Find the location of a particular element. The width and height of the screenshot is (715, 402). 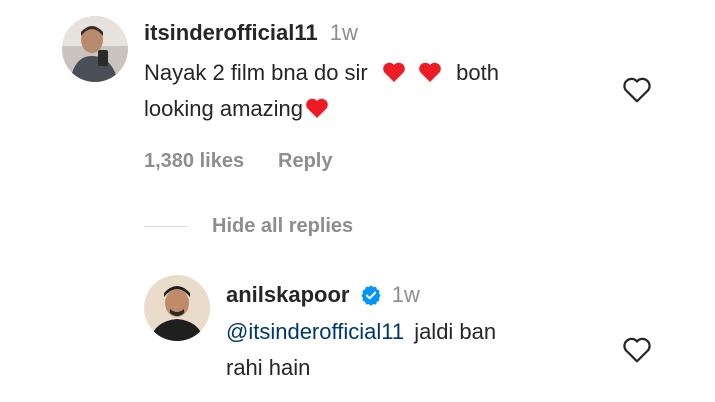

reply-button: Reply is located at coordinates (305, 161).